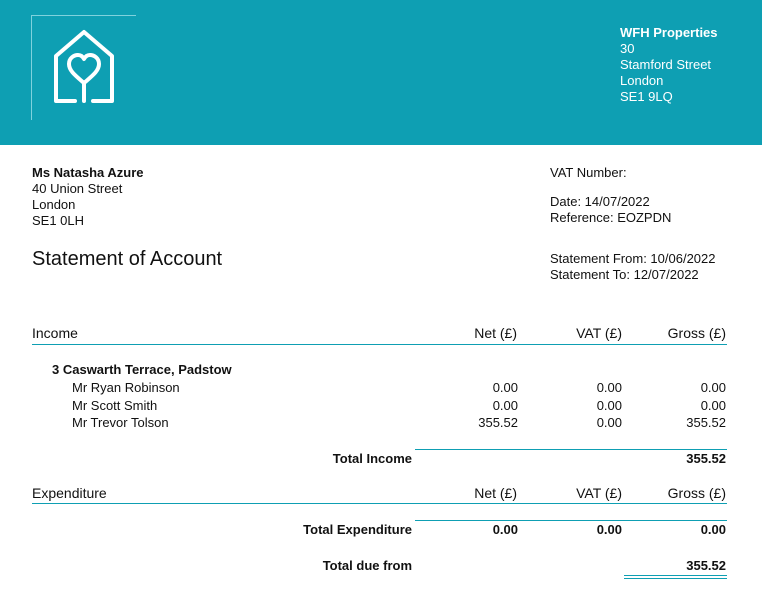 This screenshot has height=613, width=762. Describe the element at coordinates (633, 258) in the screenshot. I see `statement-from: Statement From: 10/06/2022` at that location.